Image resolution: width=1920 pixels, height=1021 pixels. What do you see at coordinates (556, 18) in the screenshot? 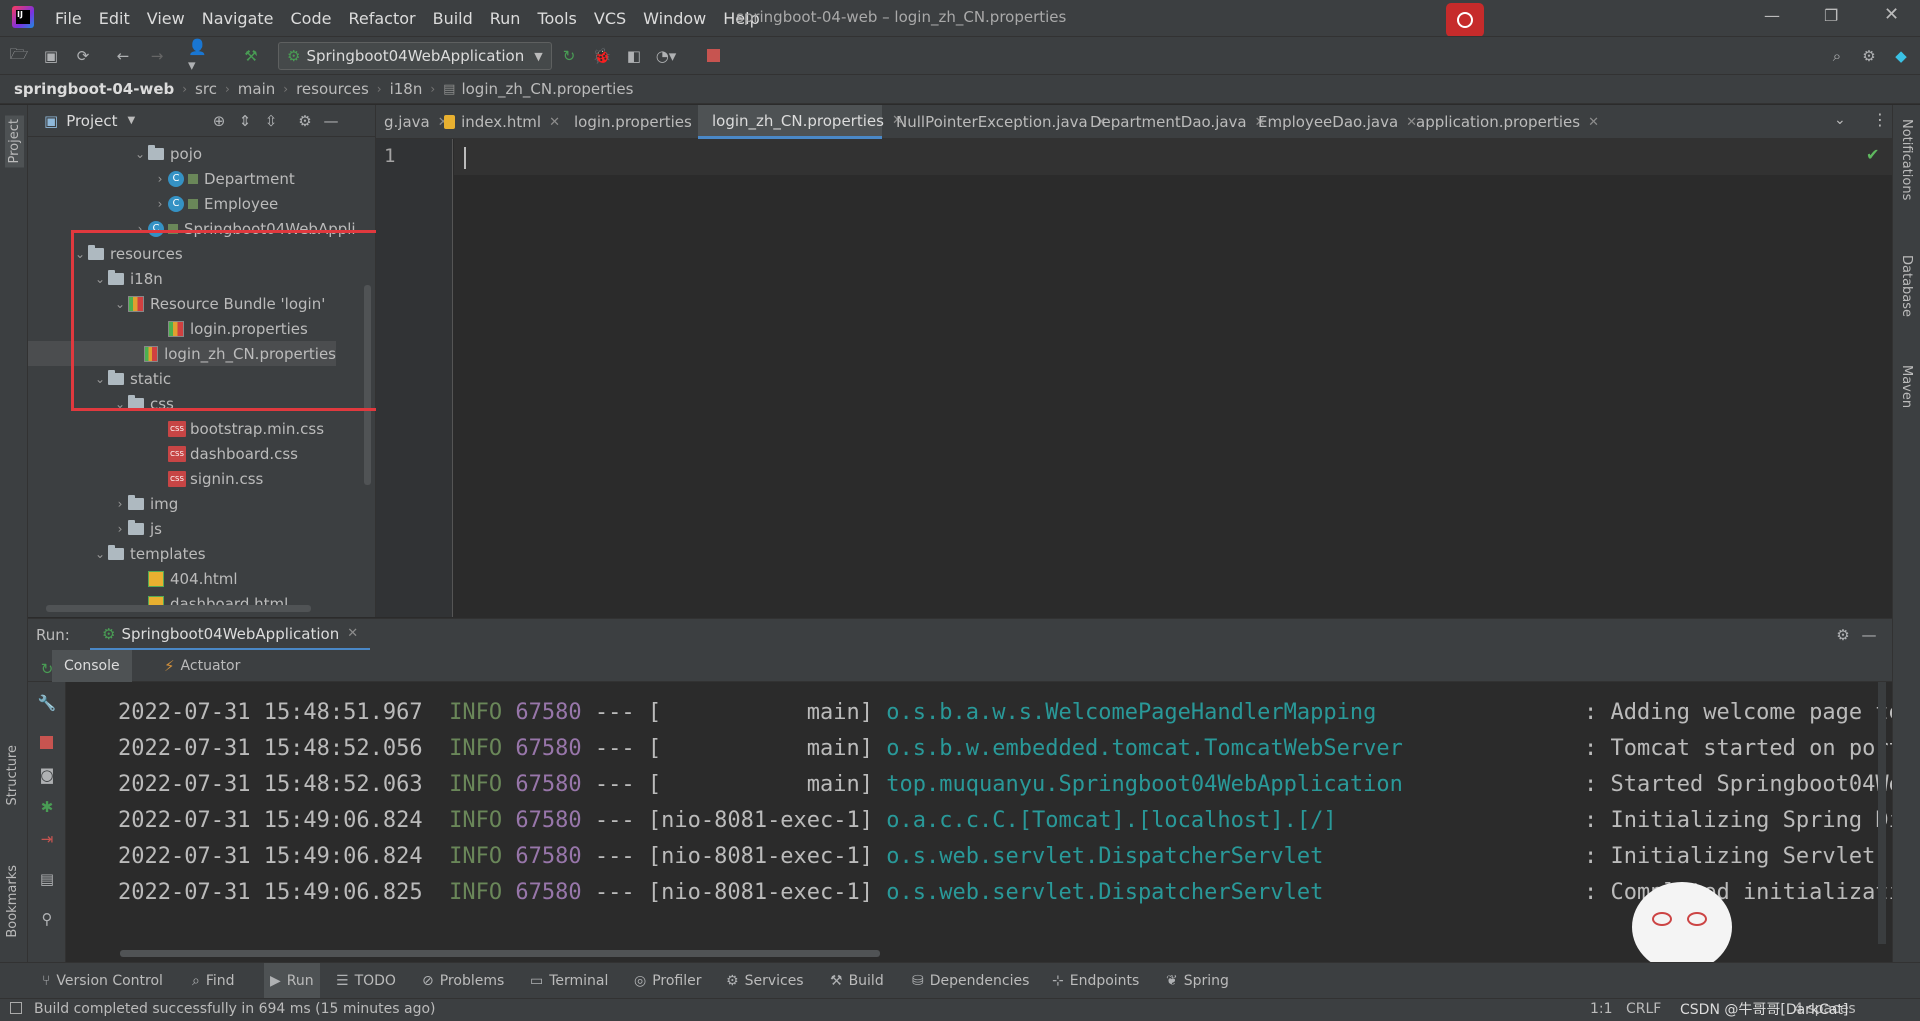
I see `menu-tools: Tools` at bounding box center [556, 18].